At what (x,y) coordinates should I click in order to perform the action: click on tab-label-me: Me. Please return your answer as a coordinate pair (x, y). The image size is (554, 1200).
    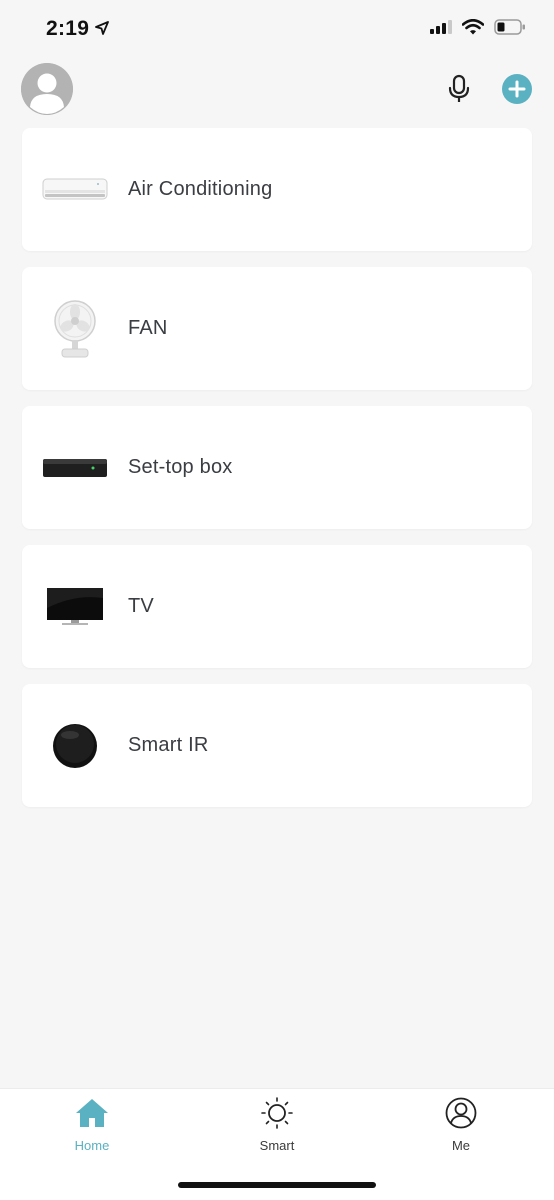
    Looking at the image, I should click on (461, 1145).